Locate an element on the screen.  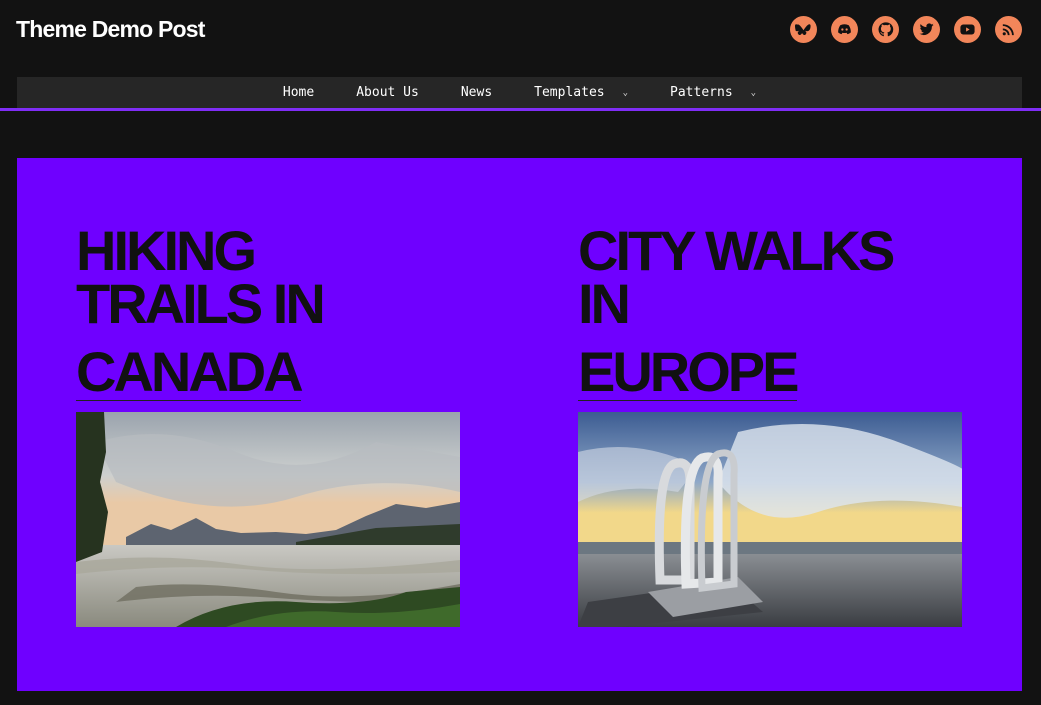
post-title-line: City Walks is located at coordinates (736, 250).